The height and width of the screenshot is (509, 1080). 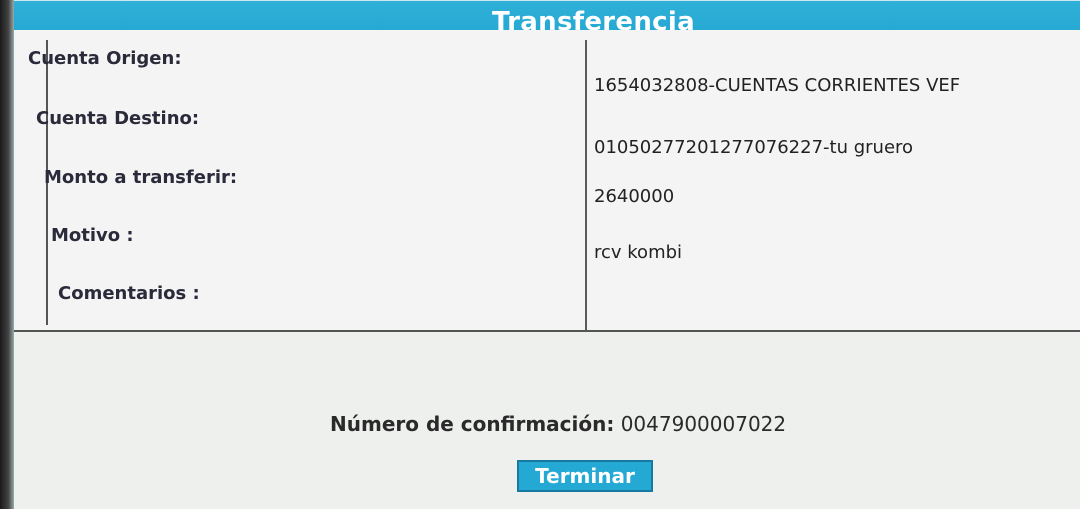 What do you see at coordinates (777, 85) in the screenshot?
I see `origin-account-value: 1654032808-CUENTAS CORRIENTES VEF` at bounding box center [777, 85].